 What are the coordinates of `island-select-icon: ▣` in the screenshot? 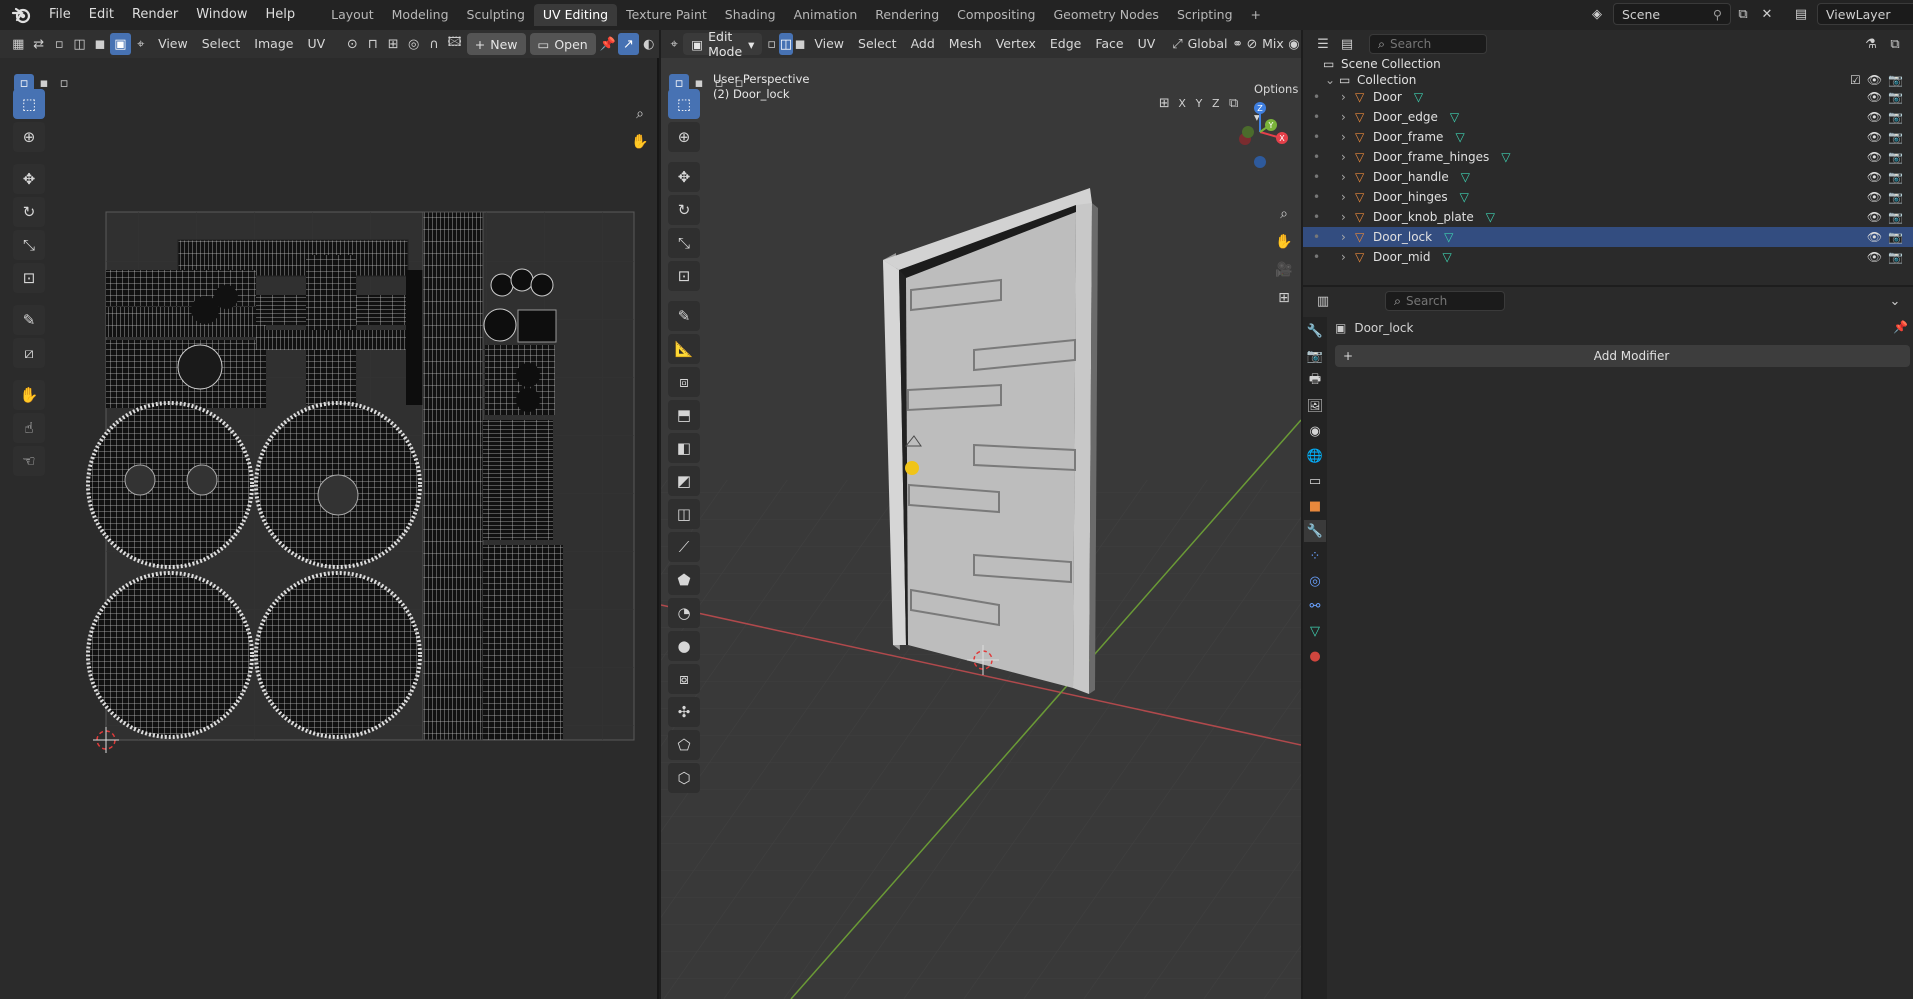 It's located at (120, 44).